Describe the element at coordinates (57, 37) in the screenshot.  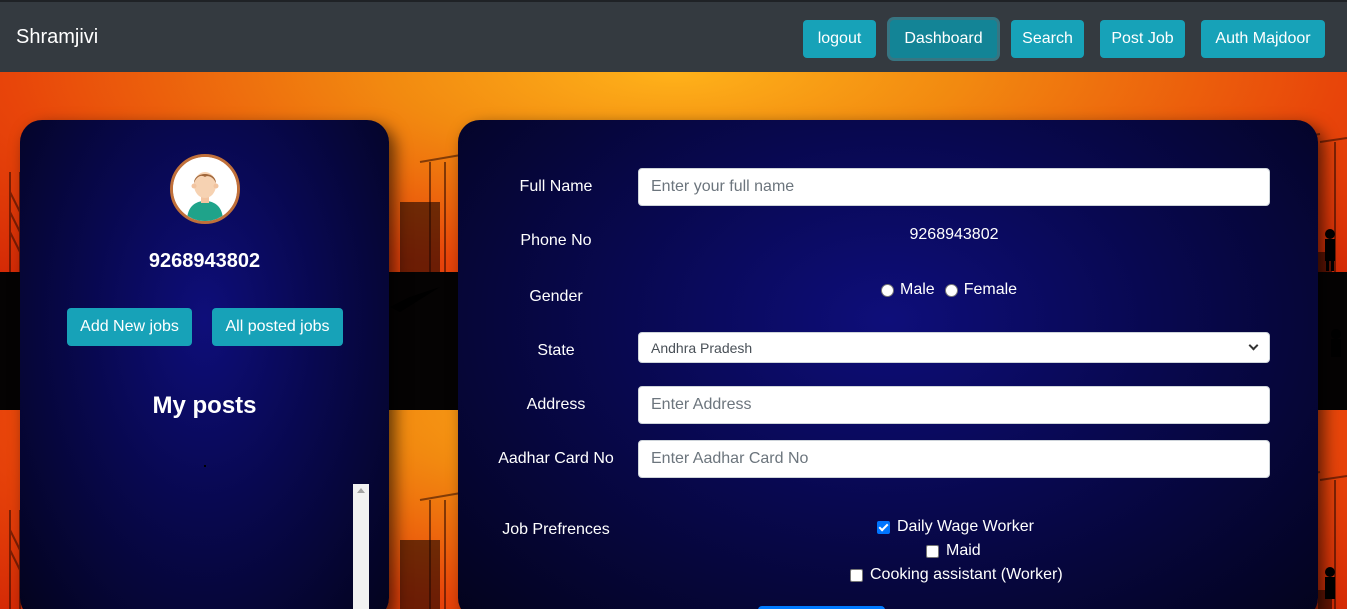
I see `brand-logo: Shramjivi` at that location.